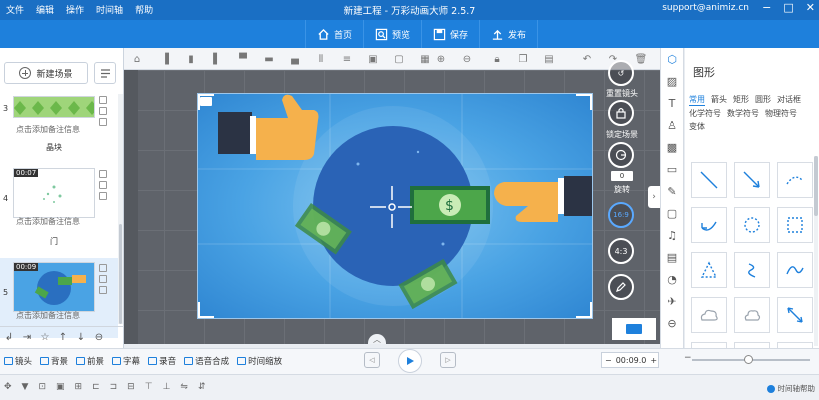 The width and height of the screenshot is (819, 400). I want to click on copy-icon: ❐, so click(523, 59).